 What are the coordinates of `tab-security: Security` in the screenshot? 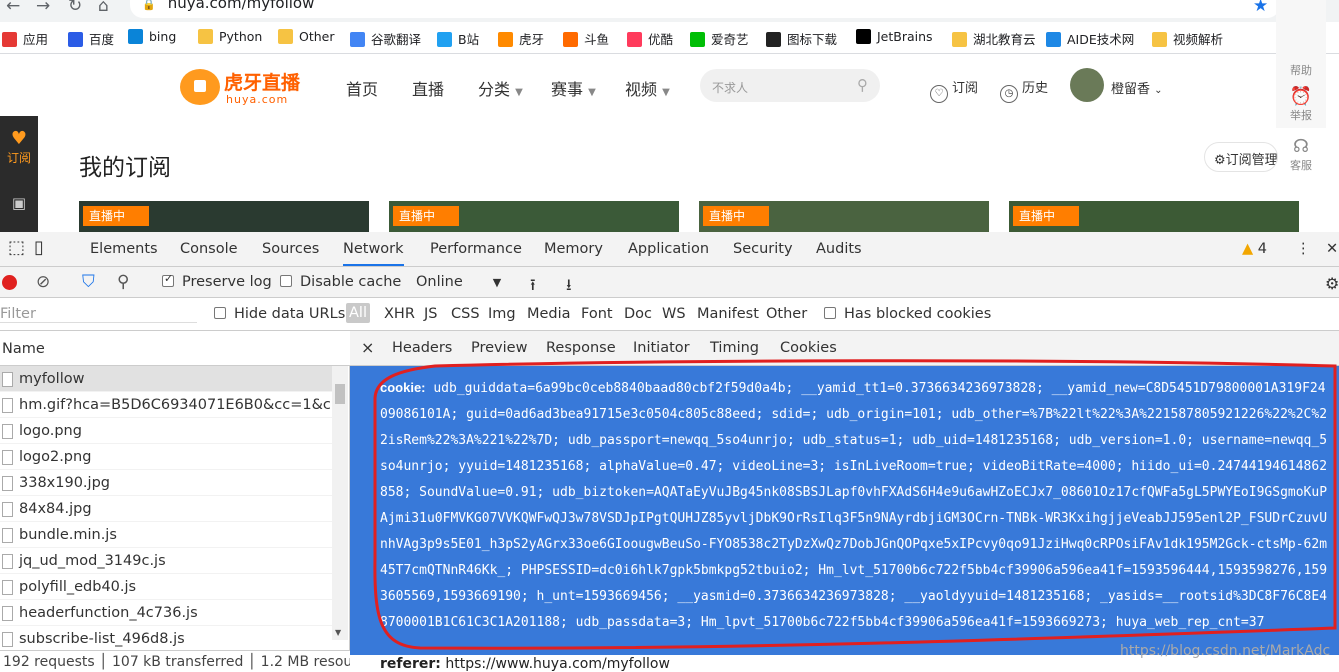 It's located at (763, 249).